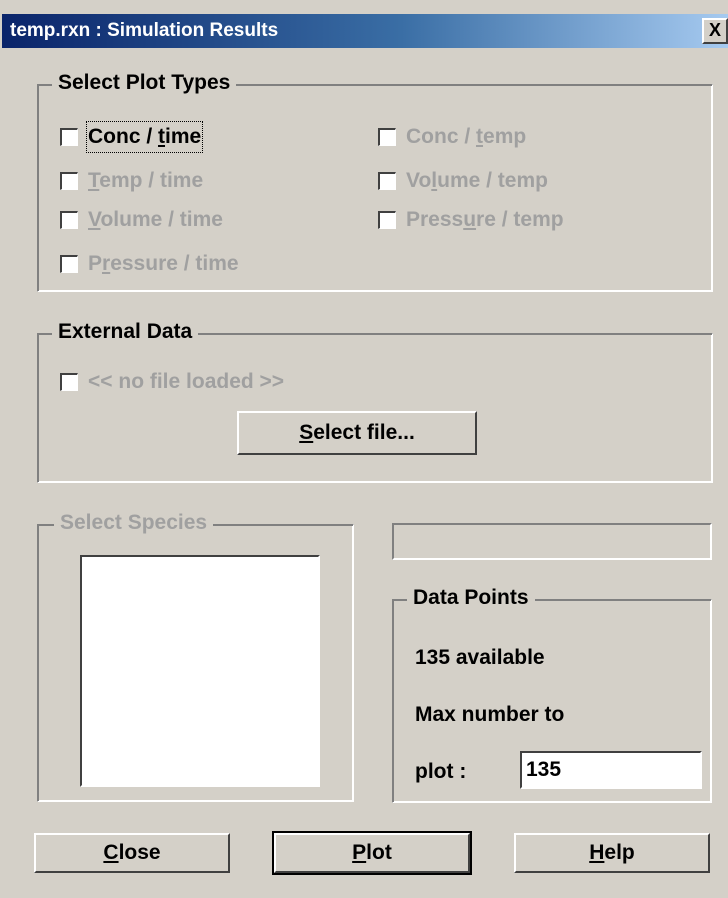 This screenshot has width=728, height=898. Describe the element at coordinates (490, 714) in the screenshot. I see `max-number-label: Max number to` at that location.